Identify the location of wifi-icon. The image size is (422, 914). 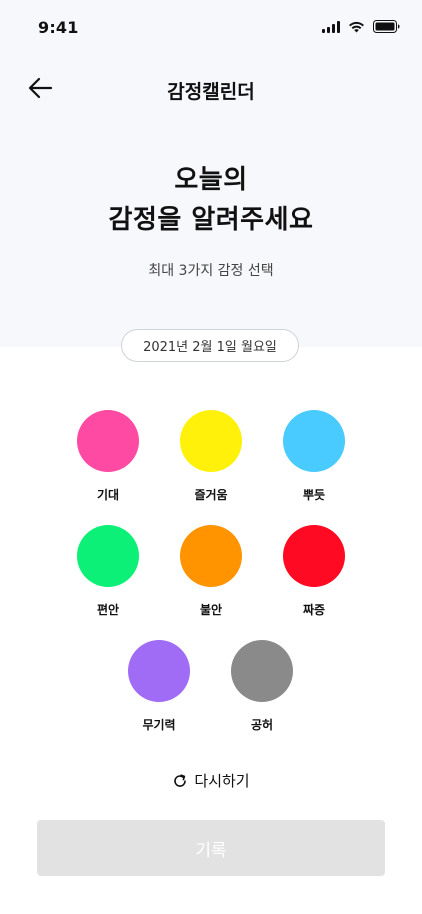
(356, 27).